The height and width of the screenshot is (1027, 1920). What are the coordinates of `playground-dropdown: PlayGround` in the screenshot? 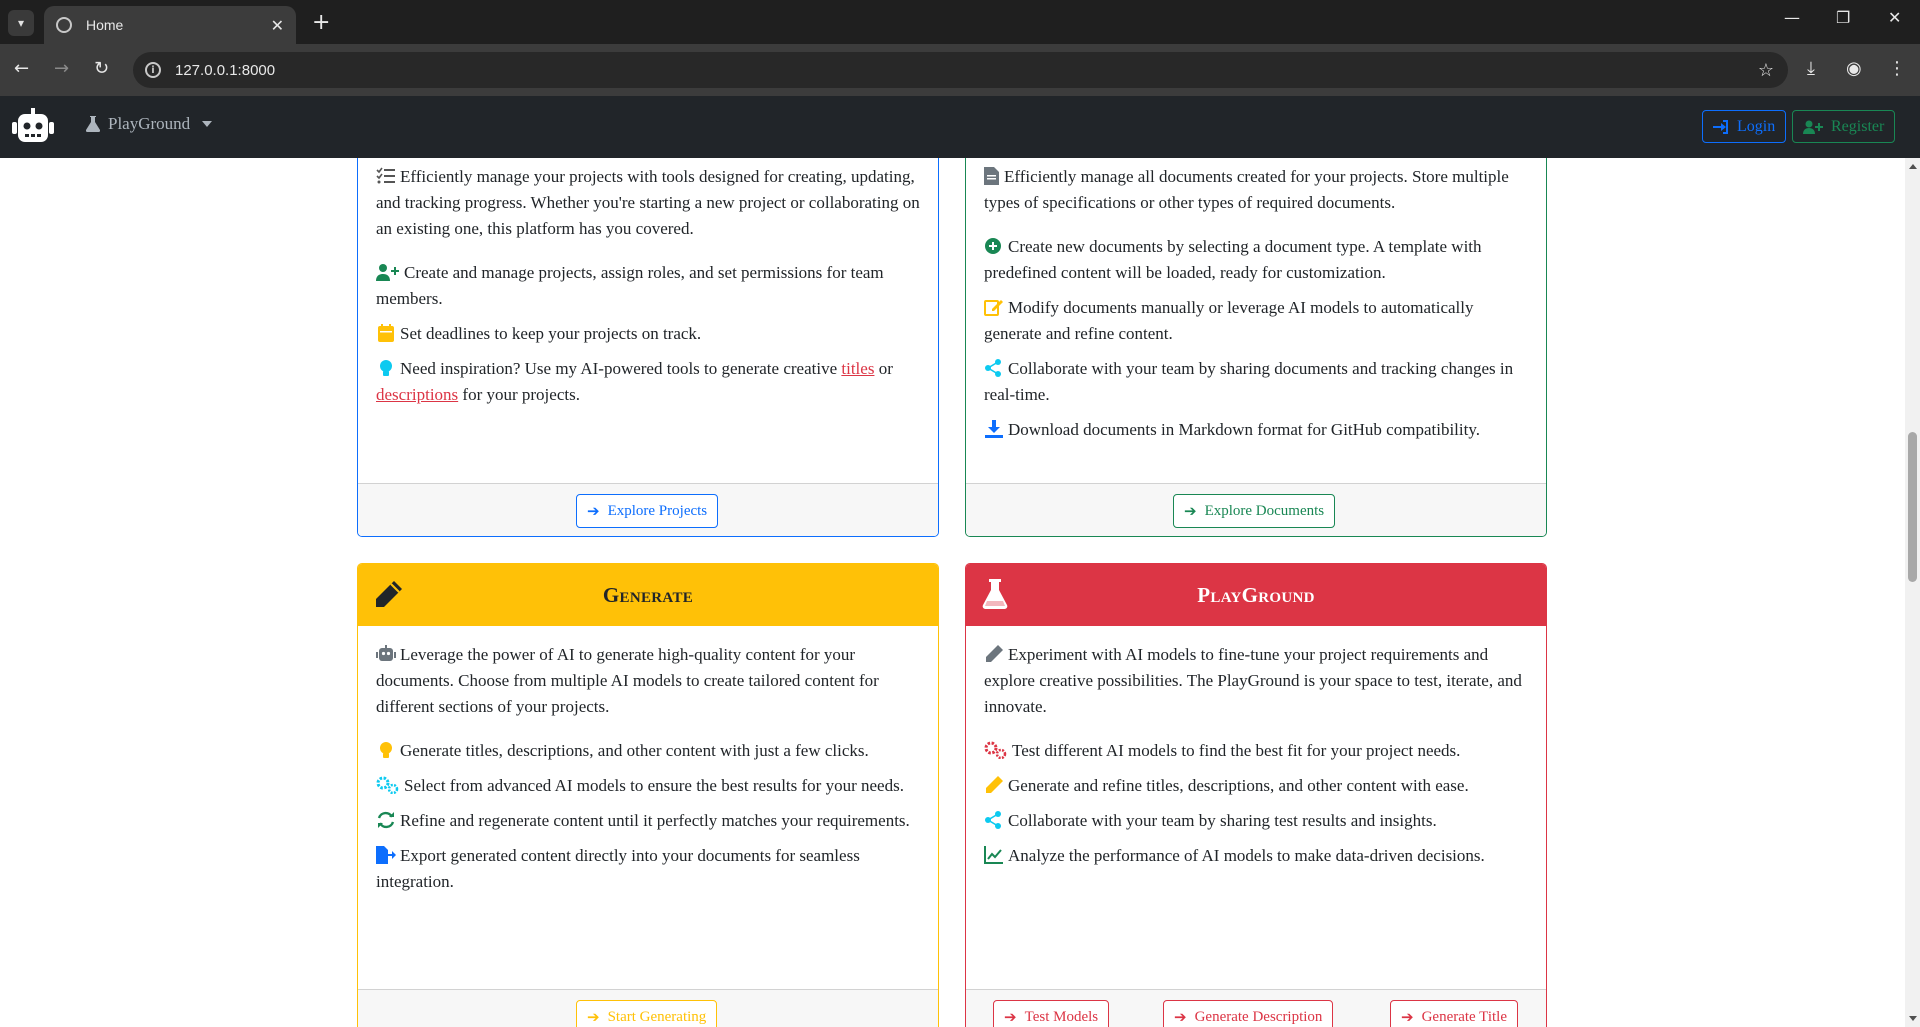 It's located at (149, 124).